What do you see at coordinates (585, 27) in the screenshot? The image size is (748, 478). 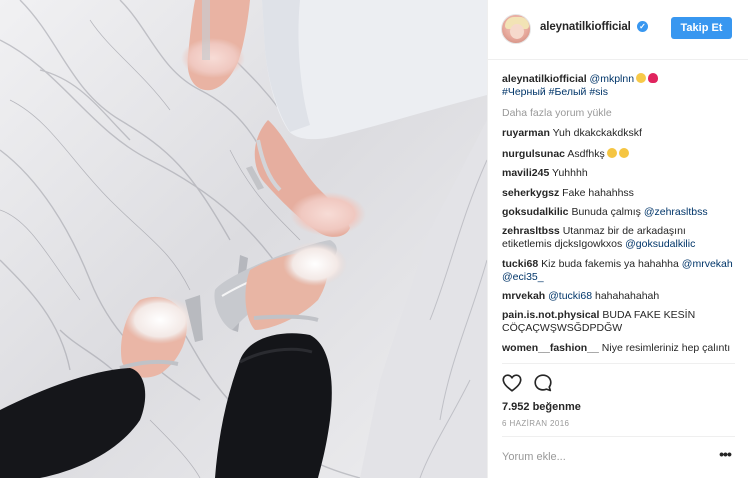 I see `header-username: aleynatilkiofficial` at bounding box center [585, 27].